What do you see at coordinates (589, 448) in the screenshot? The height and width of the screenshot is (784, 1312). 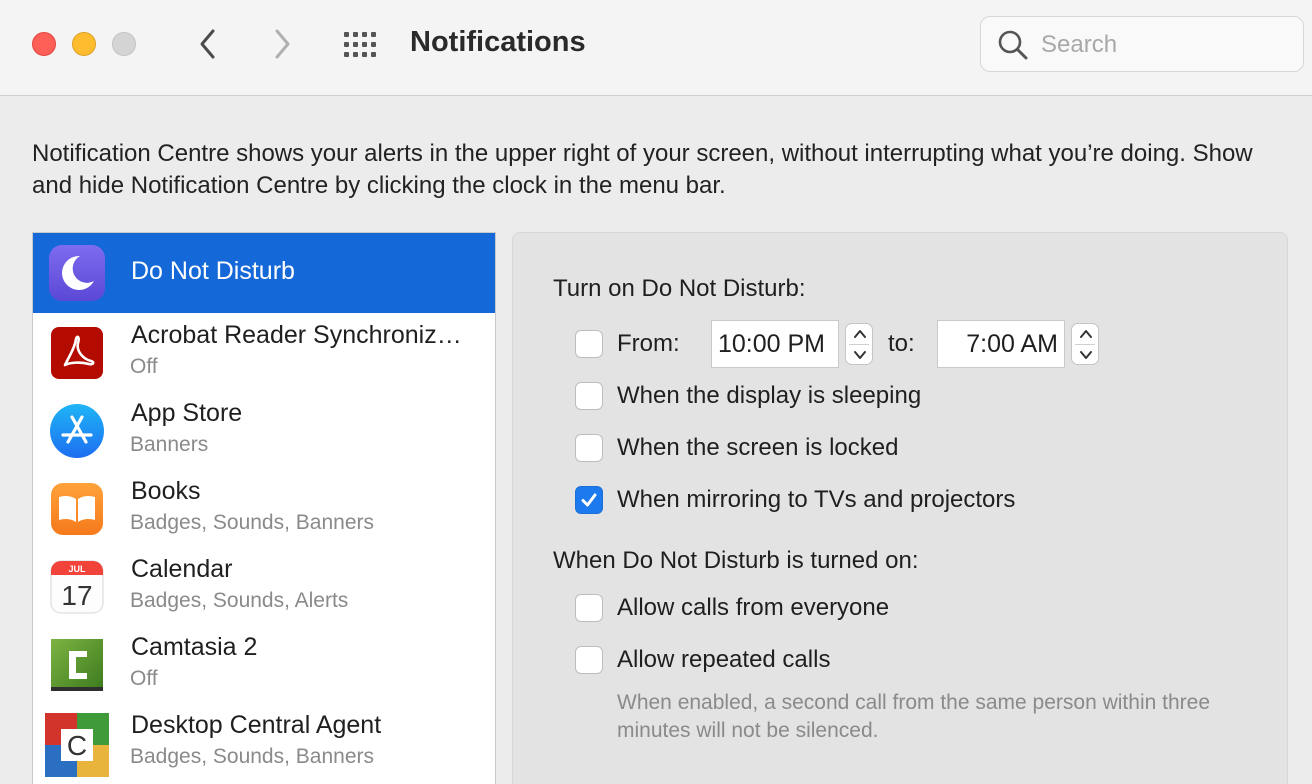 I see `screen-locked-checkbox` at bounding box center [589, 448].